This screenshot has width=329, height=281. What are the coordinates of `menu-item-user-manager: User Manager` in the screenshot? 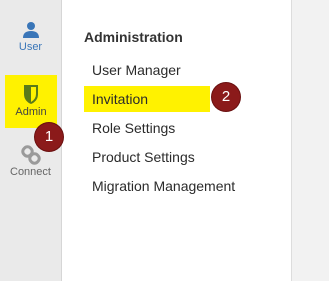 It's located at (176, 70).